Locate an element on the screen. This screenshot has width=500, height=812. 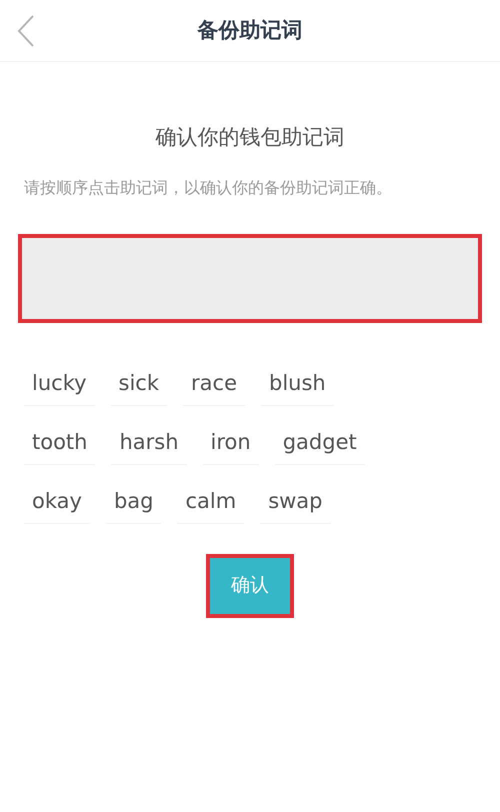
word-chip: race is located at coordinates (214, 384).